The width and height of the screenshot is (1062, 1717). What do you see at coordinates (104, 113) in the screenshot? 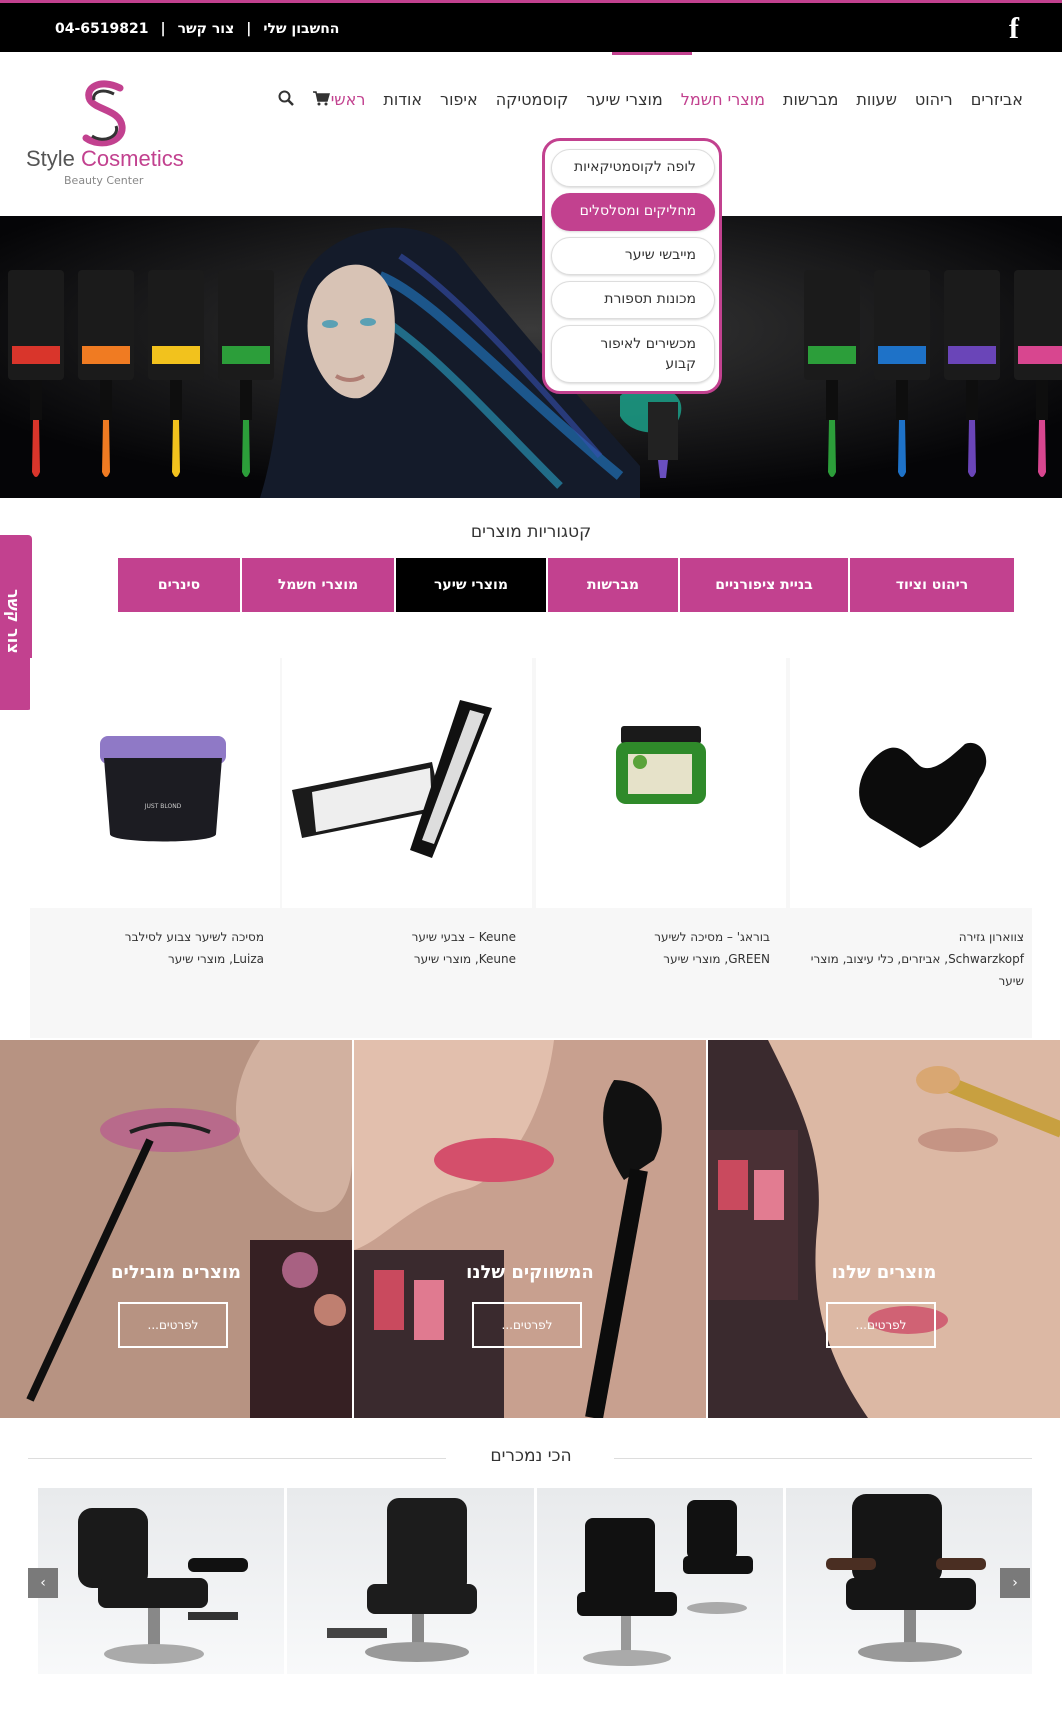
I see `logo-s-icon` at bounding box center [104, 113].